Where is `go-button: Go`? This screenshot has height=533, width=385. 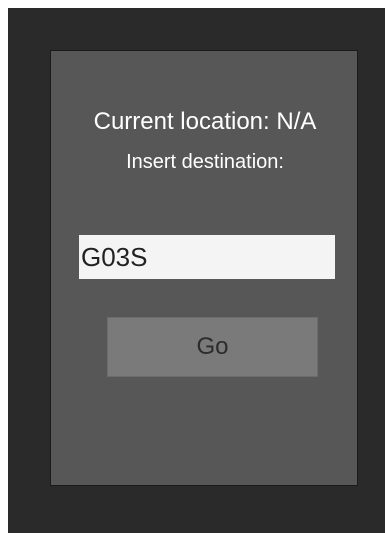
go-button: Go is located at coordinates (212, 347).